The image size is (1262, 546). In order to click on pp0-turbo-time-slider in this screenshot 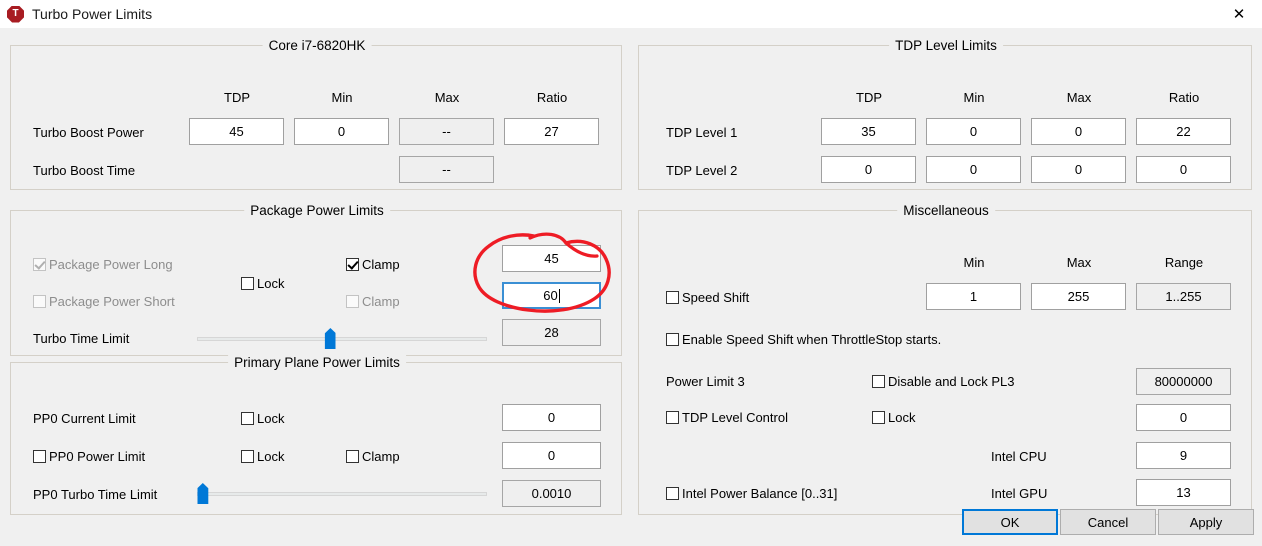, I will do `click(342, 494)`.